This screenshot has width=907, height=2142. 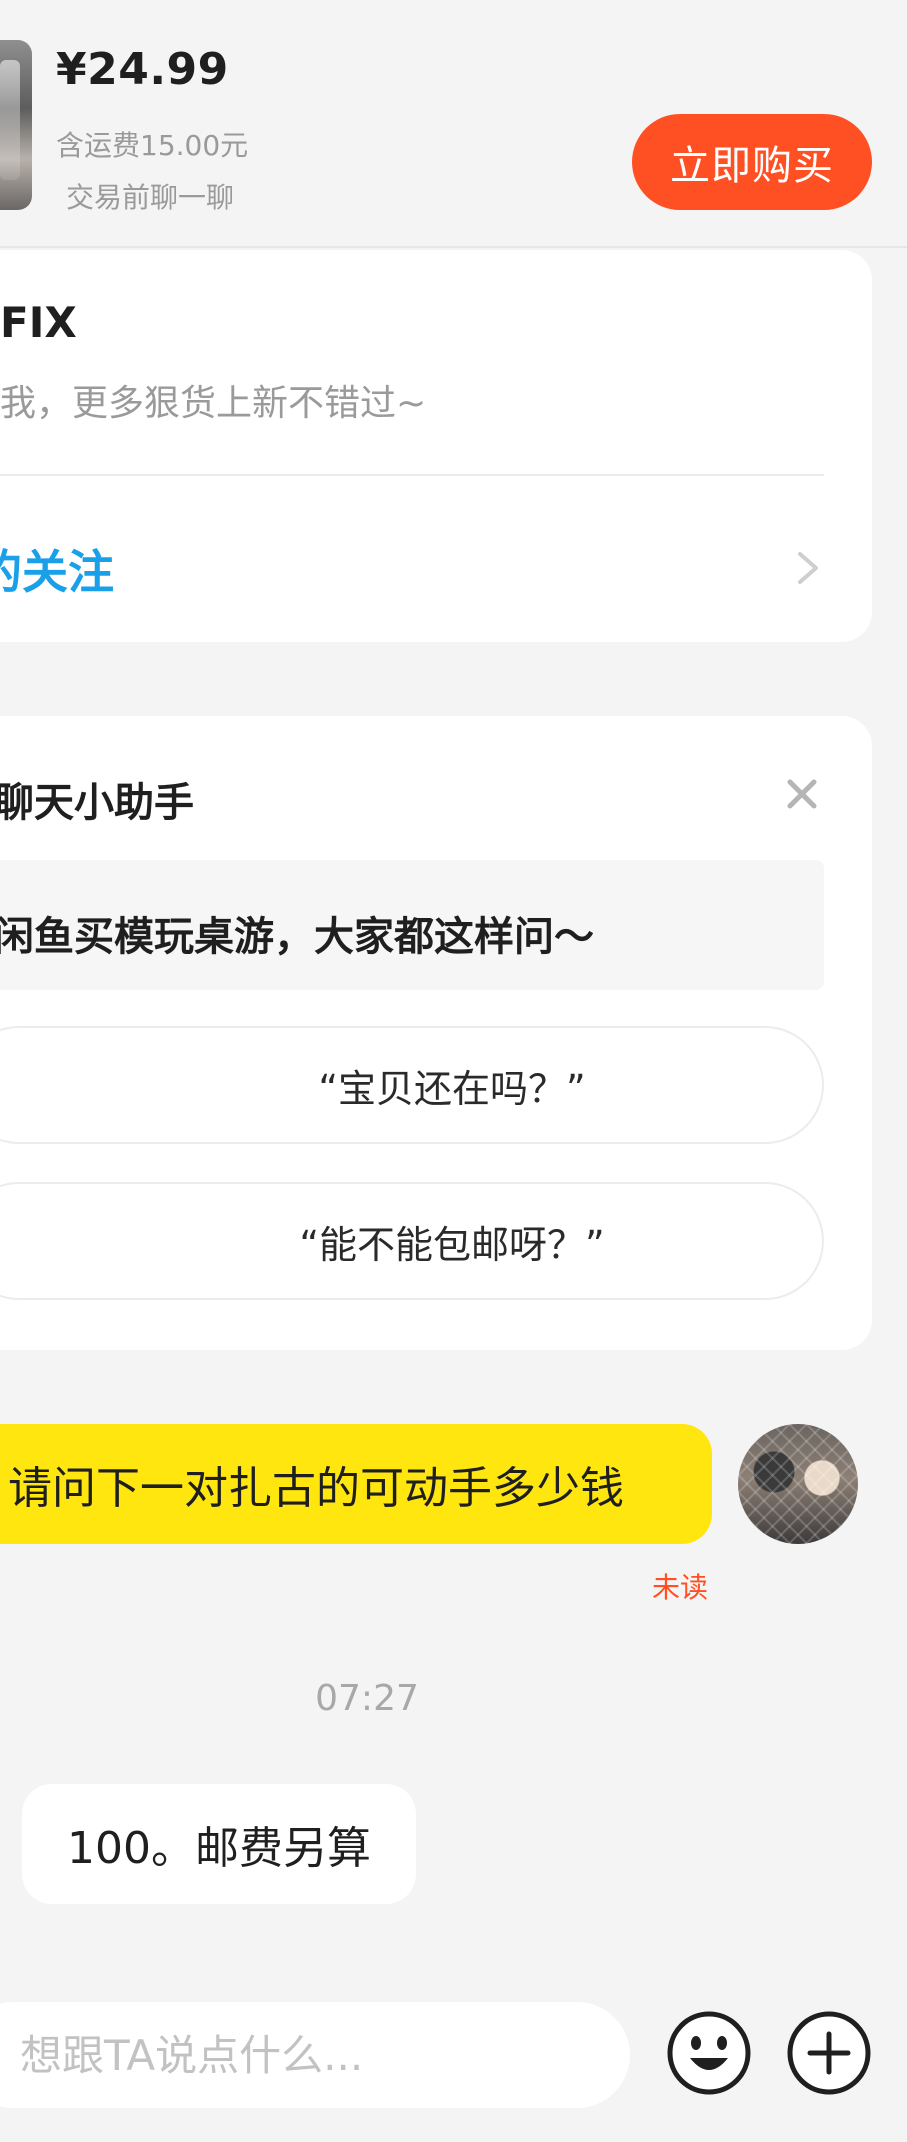 What do you see at coordinates (808, 568) in the screenshot?
I see `chevron-right-icon` at bounding box center [808, 568].